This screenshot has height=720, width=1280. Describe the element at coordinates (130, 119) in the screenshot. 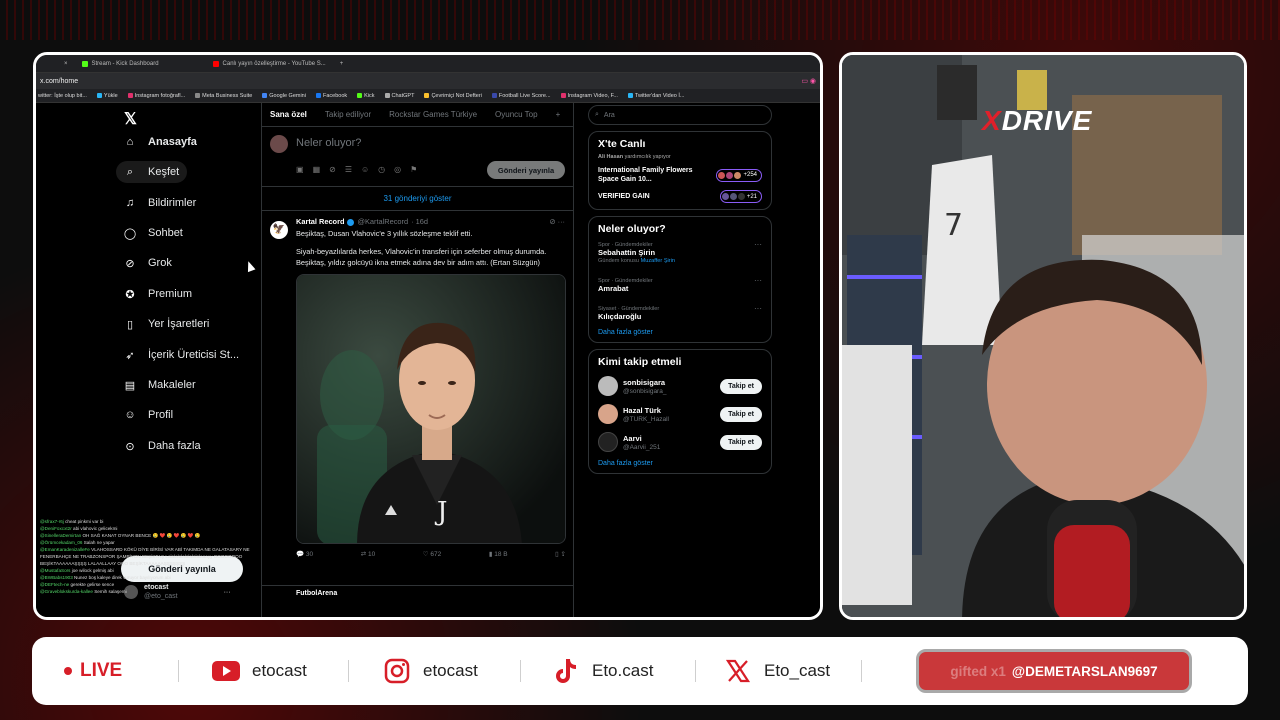

I see `x-logo-icon: 𝕏` at that location.